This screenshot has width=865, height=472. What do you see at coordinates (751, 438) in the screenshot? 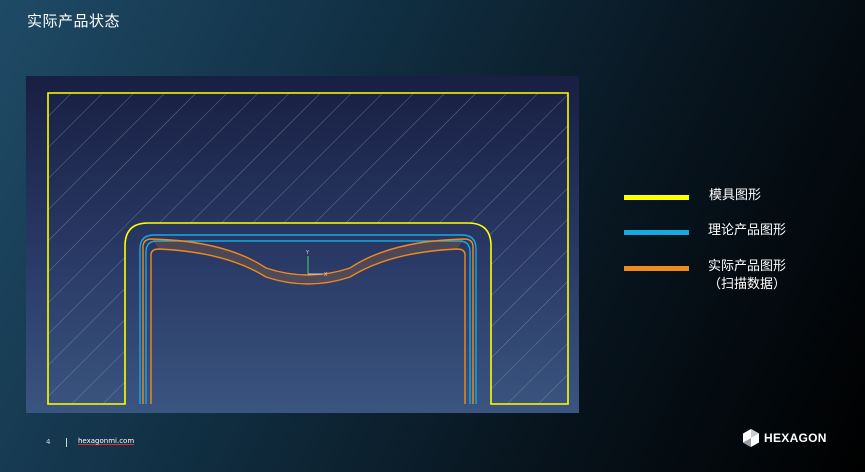
I see `hexagon-logo-icon` at bounding box center [751, 438].